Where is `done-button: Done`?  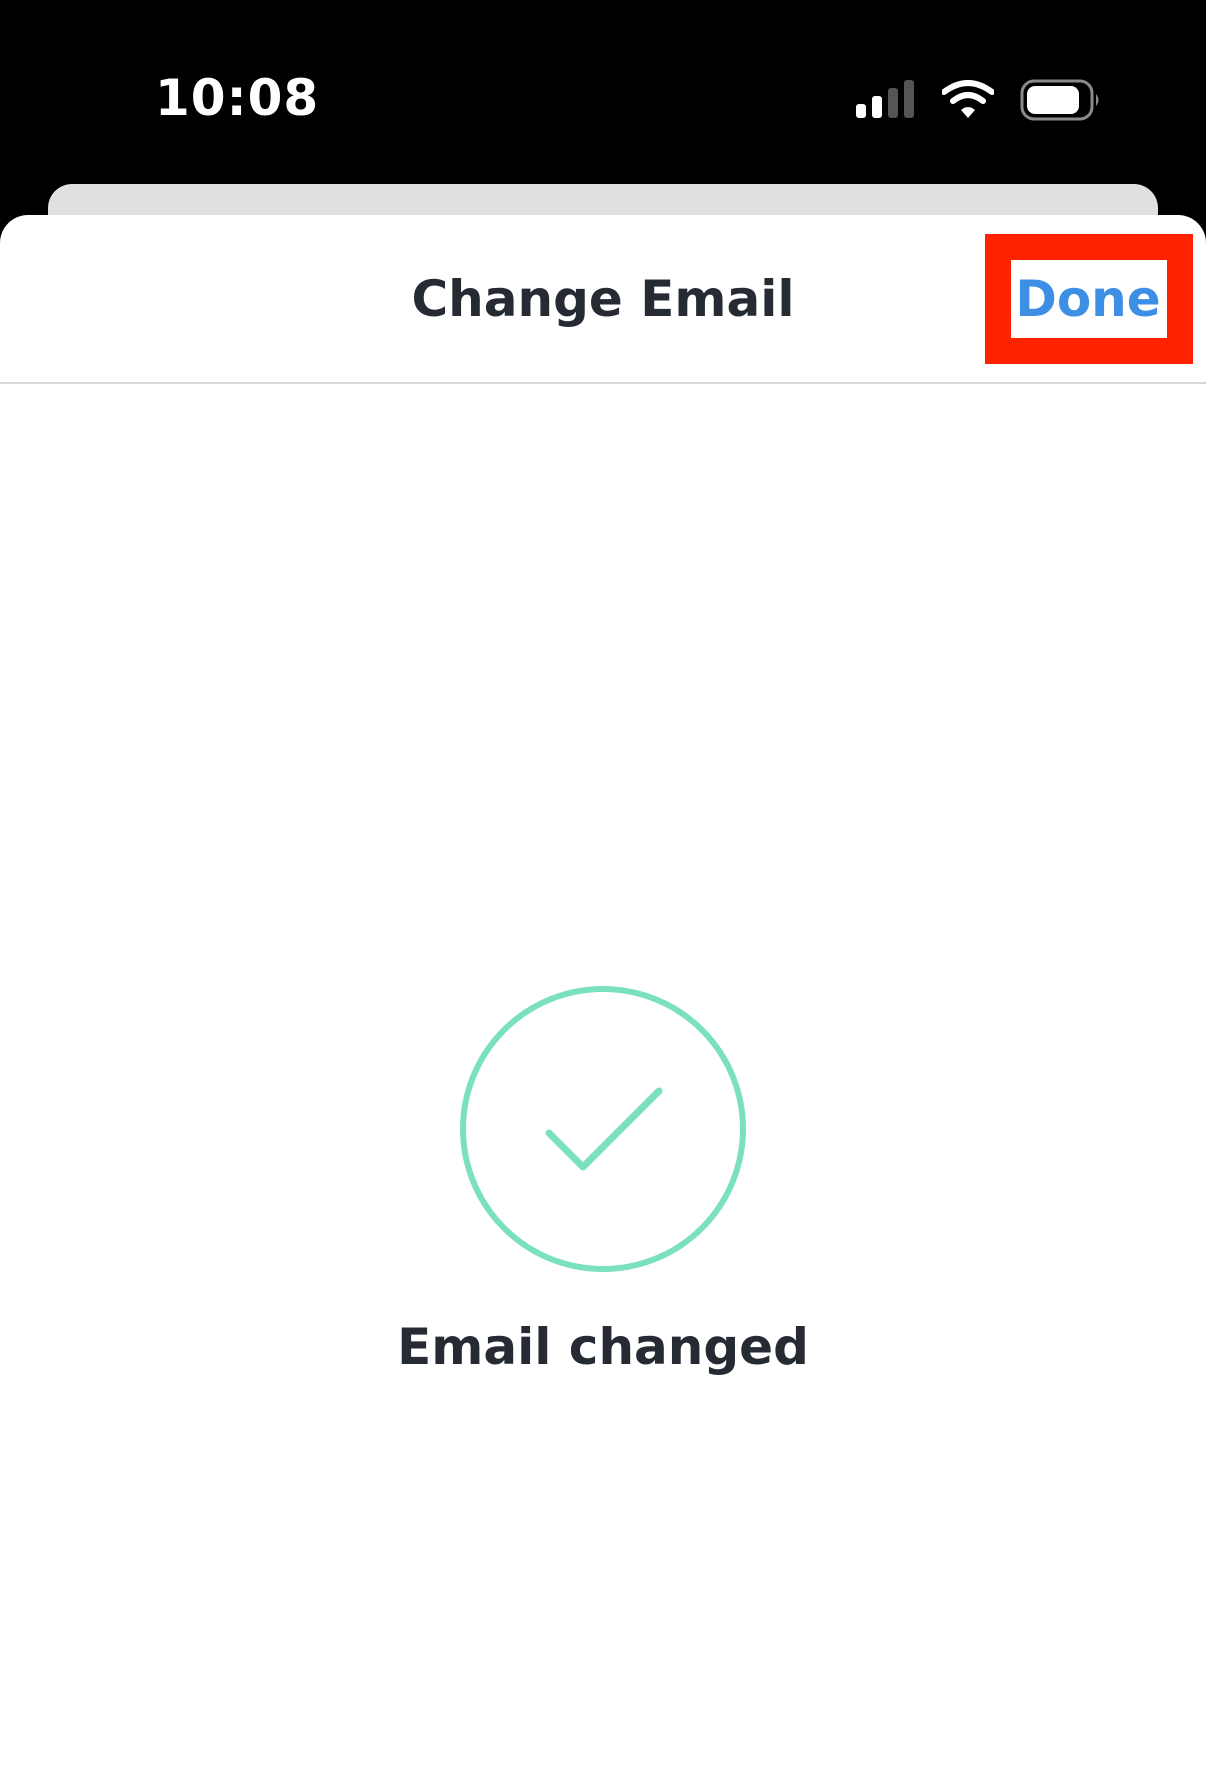 done-button: Done is located at coordinates (1088, 299).